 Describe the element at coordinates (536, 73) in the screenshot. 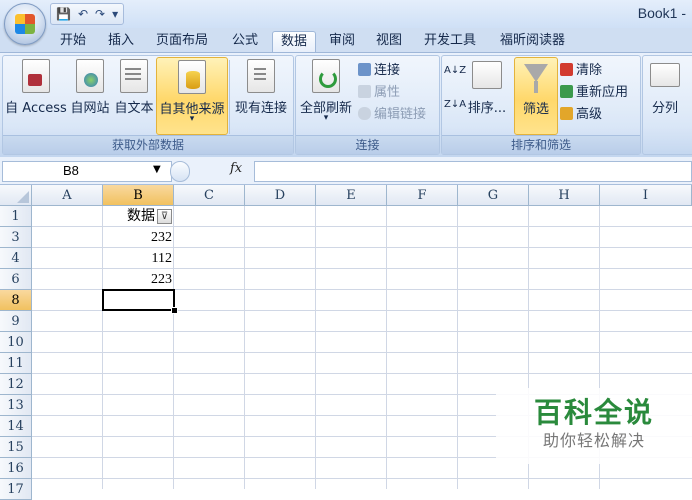

I see `funnel-icon` at that location.